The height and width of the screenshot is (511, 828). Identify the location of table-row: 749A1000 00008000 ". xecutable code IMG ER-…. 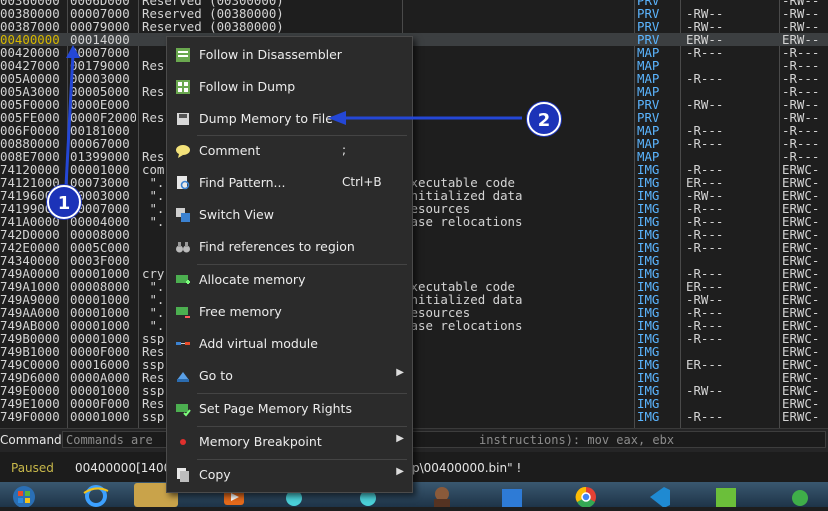
(414, 286).